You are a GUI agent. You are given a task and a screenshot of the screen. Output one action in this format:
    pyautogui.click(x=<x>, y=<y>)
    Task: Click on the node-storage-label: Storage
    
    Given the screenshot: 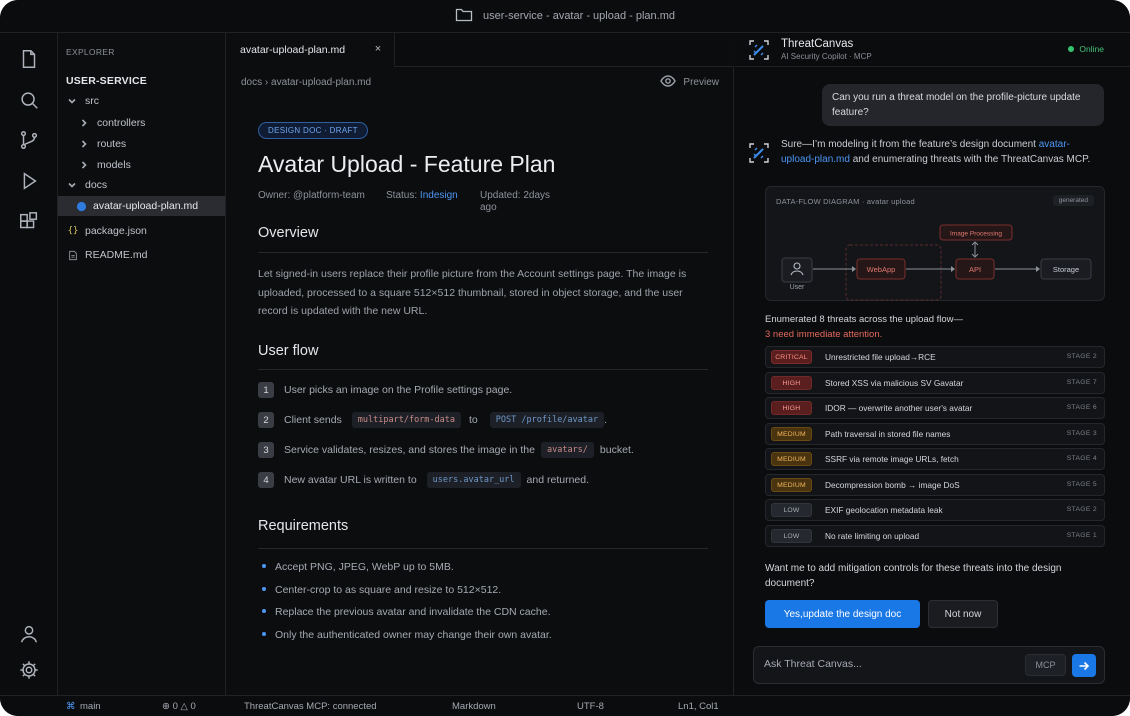 What is the action you would take?
    pyautogui.click(x=1066, y=269)
    